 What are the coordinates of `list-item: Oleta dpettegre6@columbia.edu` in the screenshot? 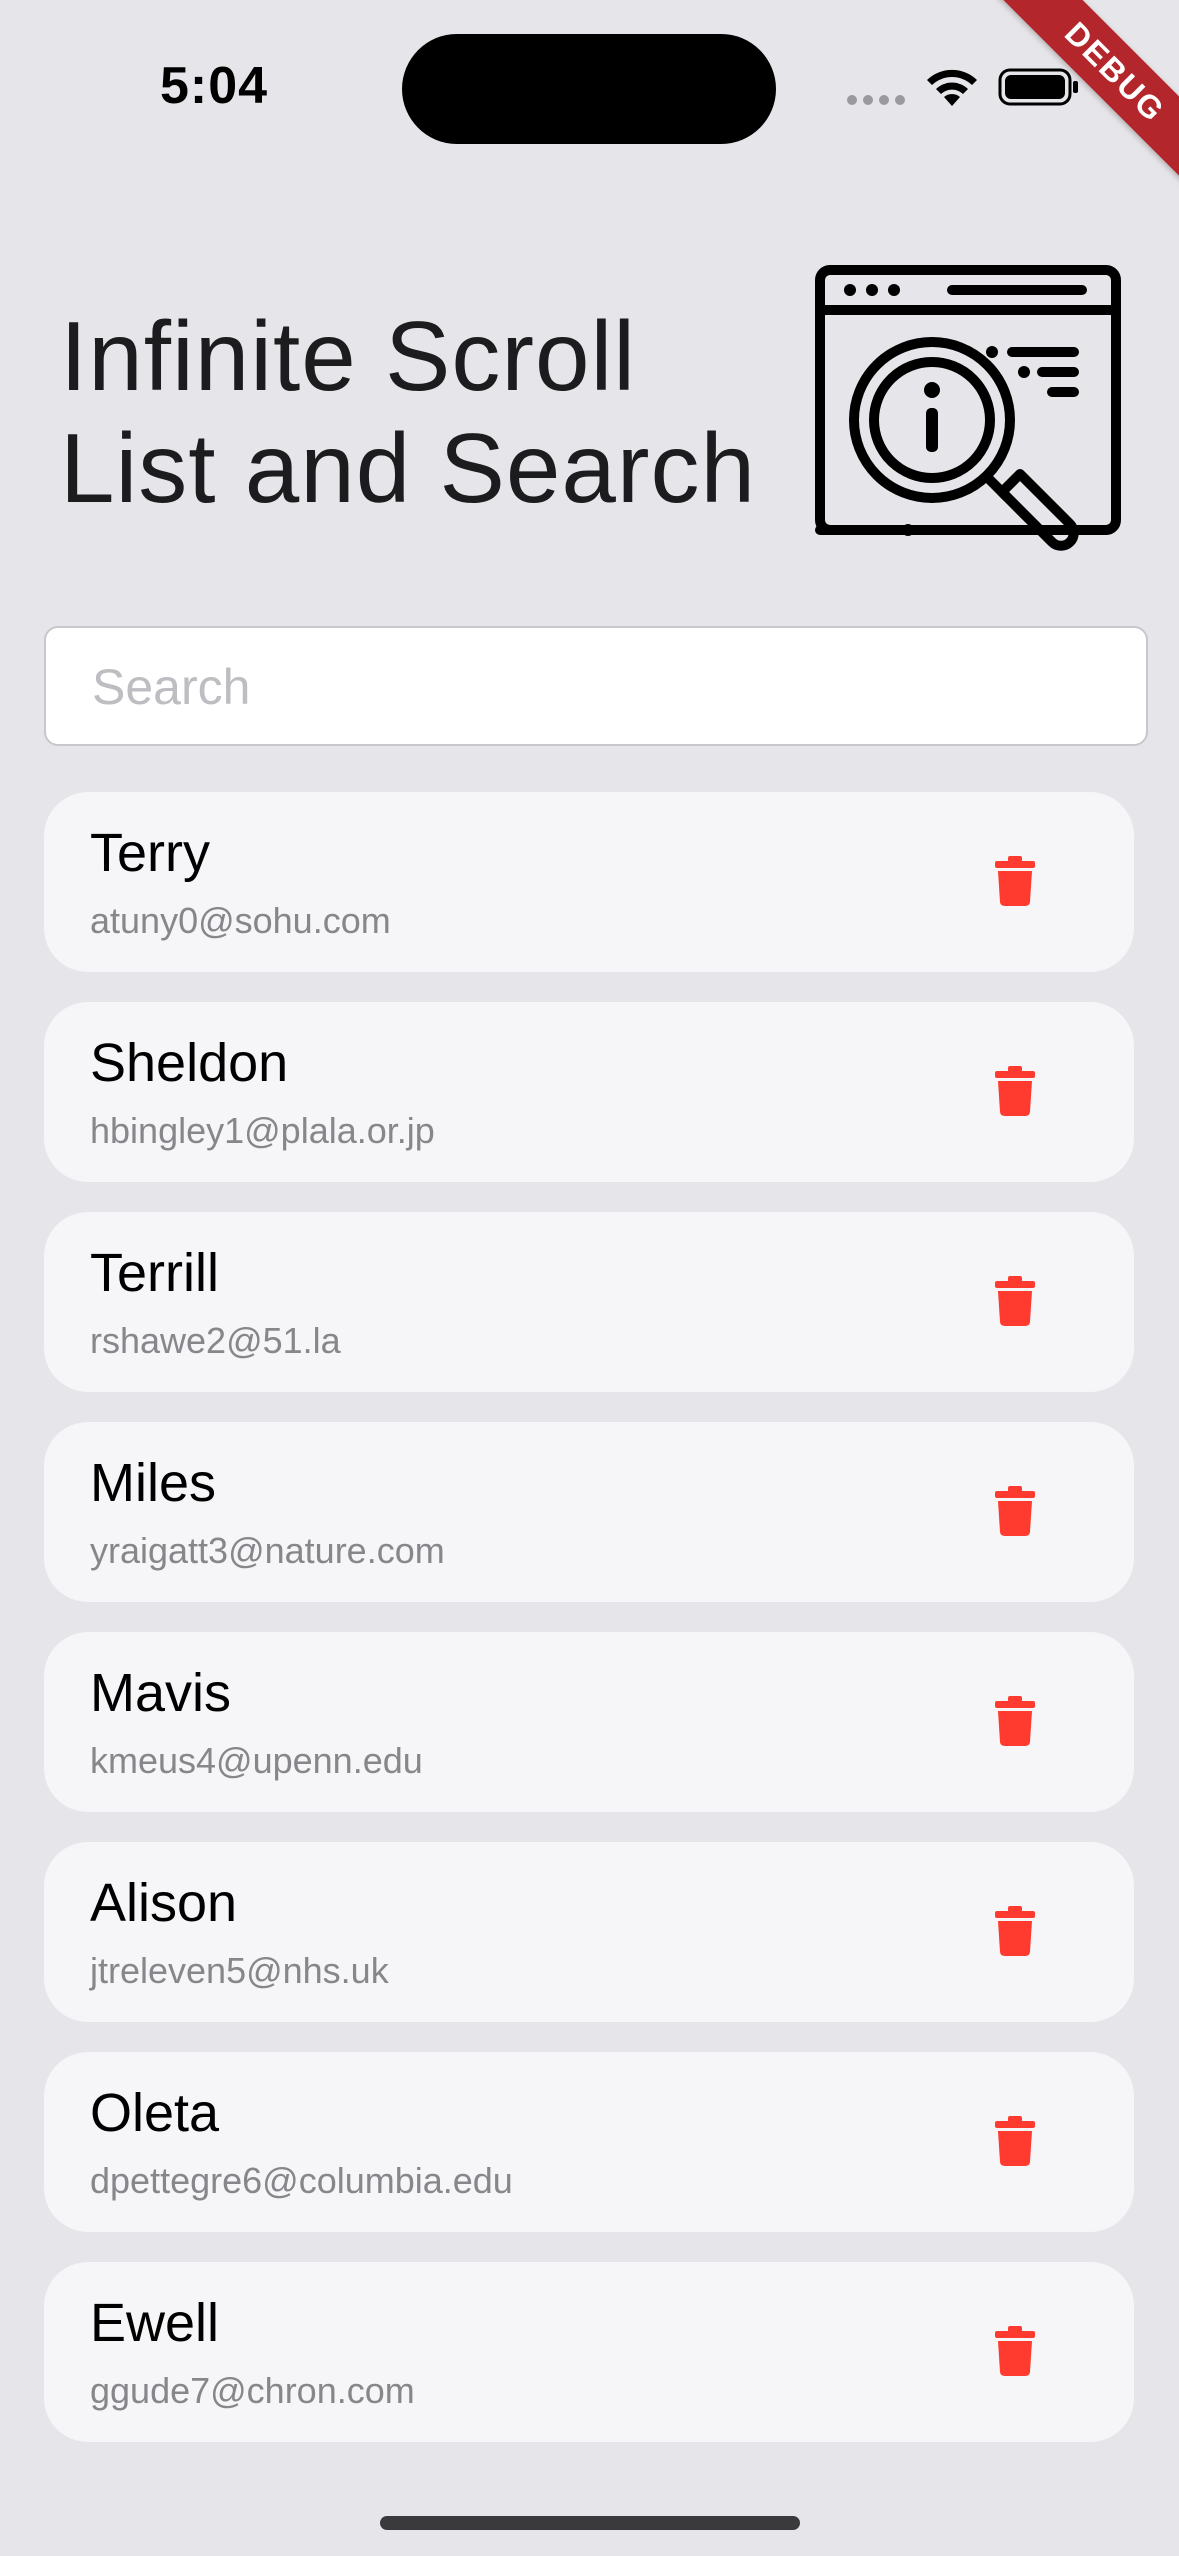 It's located at (589, 2142).